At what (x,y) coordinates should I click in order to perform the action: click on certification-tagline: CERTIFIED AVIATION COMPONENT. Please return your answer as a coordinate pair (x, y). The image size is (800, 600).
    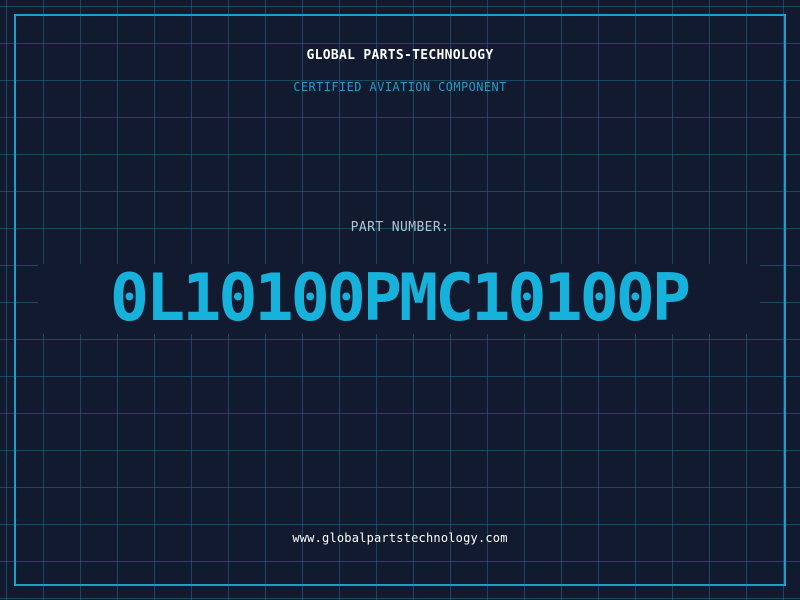
    Looking at the image, I should click on (400, 87).